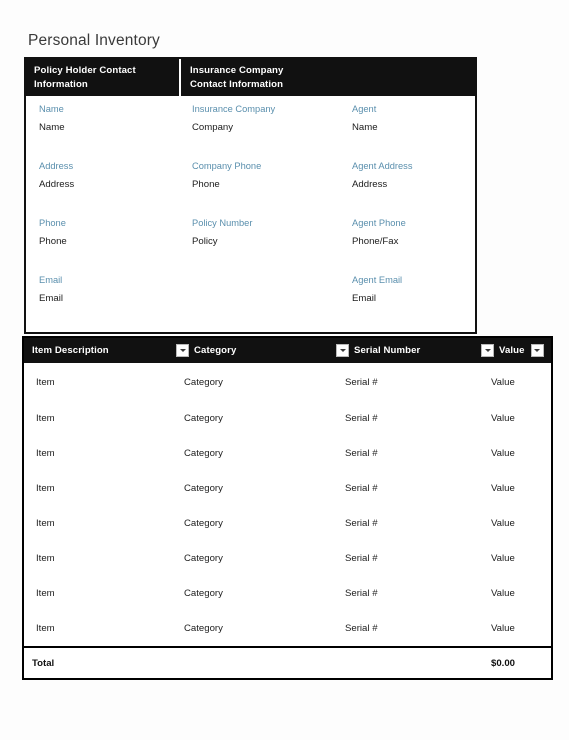  I want to click on contact-field-phone: Phone Phone, so click(103, 247).